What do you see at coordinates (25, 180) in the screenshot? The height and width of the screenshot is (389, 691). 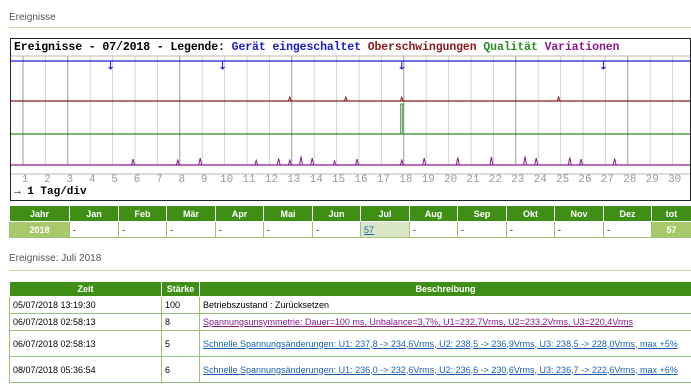 I see `x-tick-label: 1` at bounding box center [25, 180].